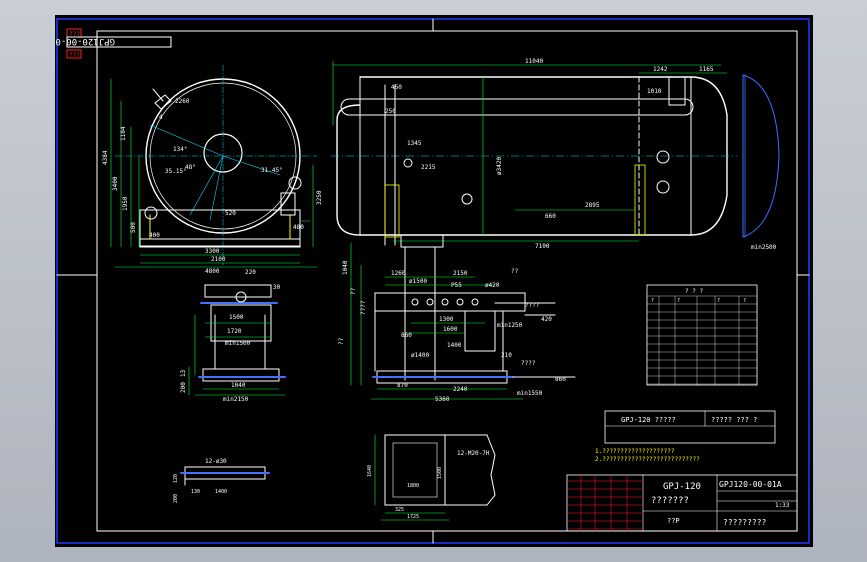 The width and height of the screenshot is (867, 562). Describe the element at coordinates (546, 319) in the screenshot. I see `dim-pipe-17: 420` at that location.